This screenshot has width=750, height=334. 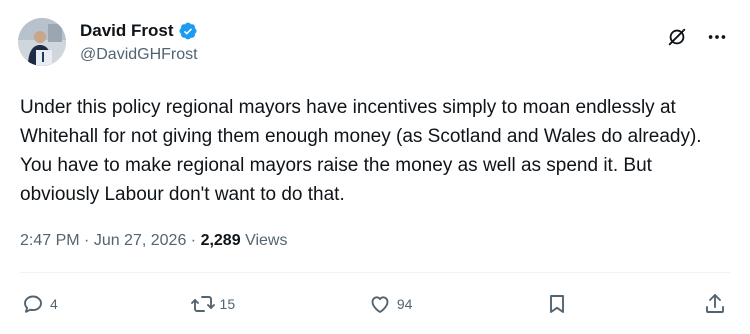 I want to click on like-button: 94, so click(x=390, y=304).